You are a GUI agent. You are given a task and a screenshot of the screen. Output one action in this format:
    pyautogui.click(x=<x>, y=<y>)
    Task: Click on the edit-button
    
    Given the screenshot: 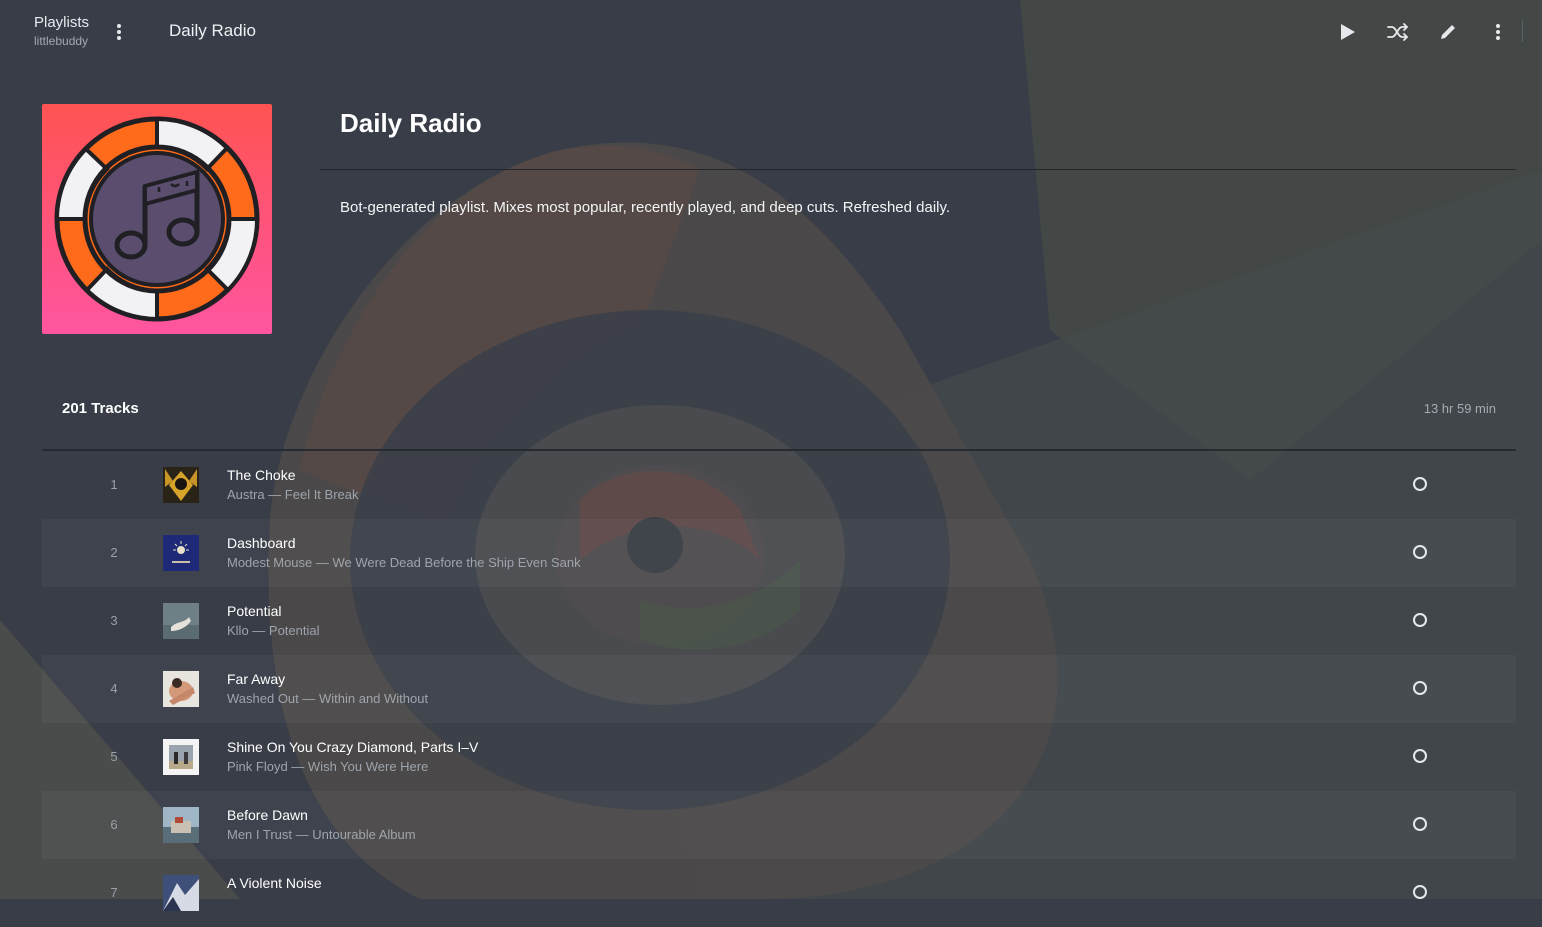 What is the action you would take?
    pyautogui.click(x=1448, y=32)
    